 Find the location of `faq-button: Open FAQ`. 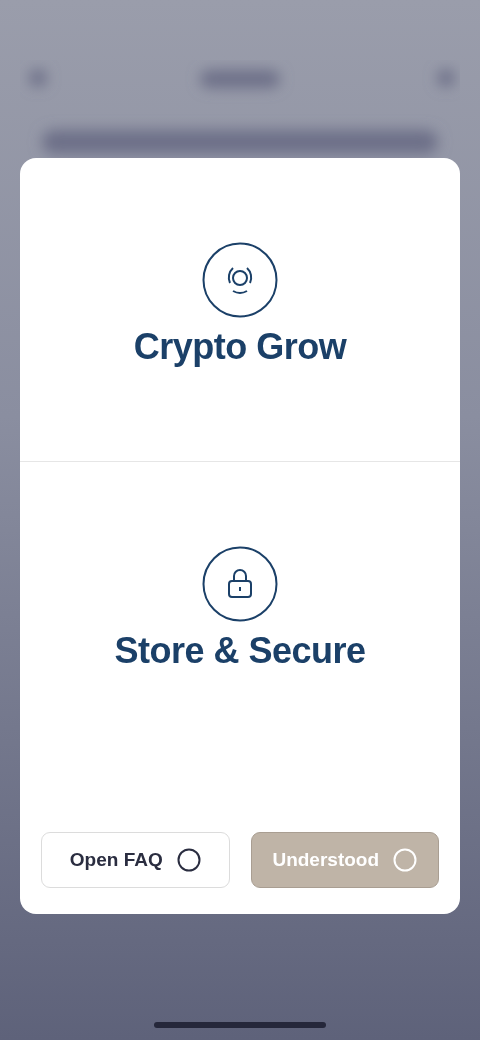

faq-button: Open FAQ is located at coordinates (135, 860).